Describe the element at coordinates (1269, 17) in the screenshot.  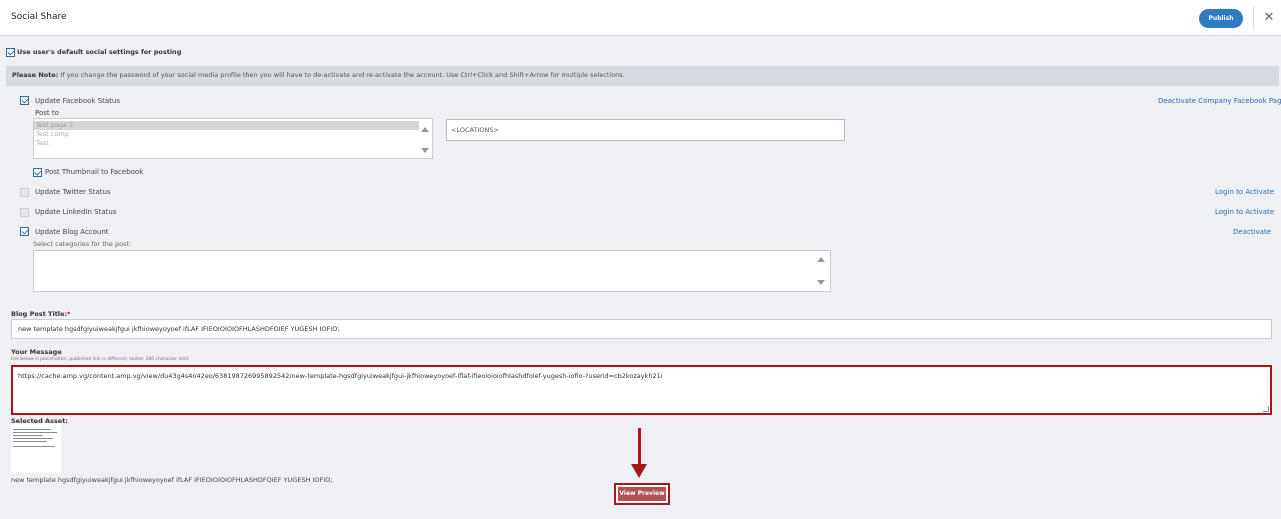
I see `close-icon: ✕` at that location.